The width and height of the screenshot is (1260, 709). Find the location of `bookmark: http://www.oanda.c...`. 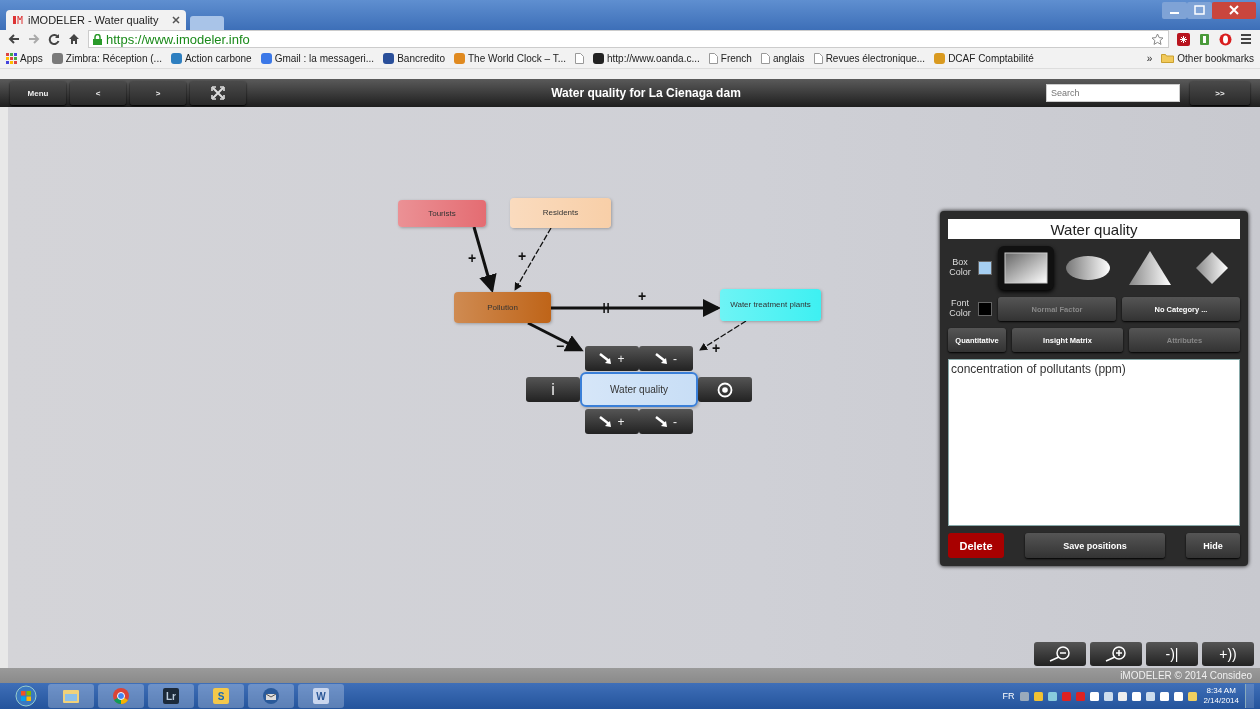

bookmark: http://www.oanda.c... is located at coordinates (646, 58).